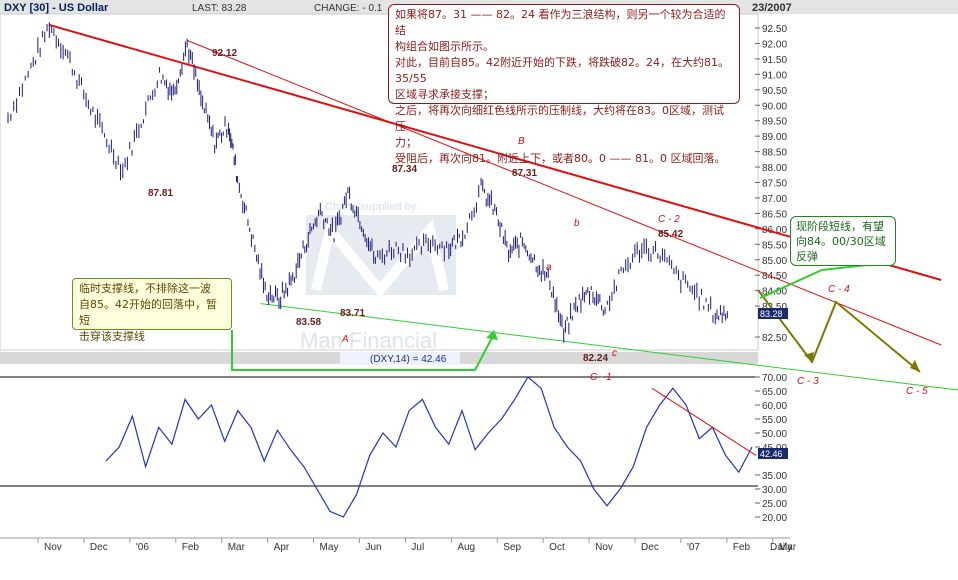 This screenshot has width=958, height=580. Describe the element at coordinates (693, 547) in the screenshot. I see `time-tick-label: '07` at that location.